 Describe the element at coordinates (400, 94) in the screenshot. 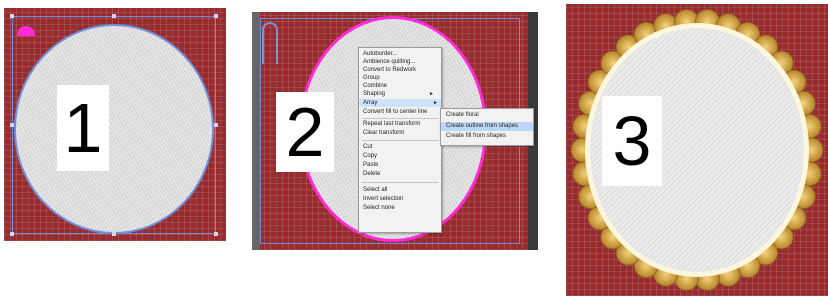

I see `menu-item-shaping: Shaping ►` at that location.